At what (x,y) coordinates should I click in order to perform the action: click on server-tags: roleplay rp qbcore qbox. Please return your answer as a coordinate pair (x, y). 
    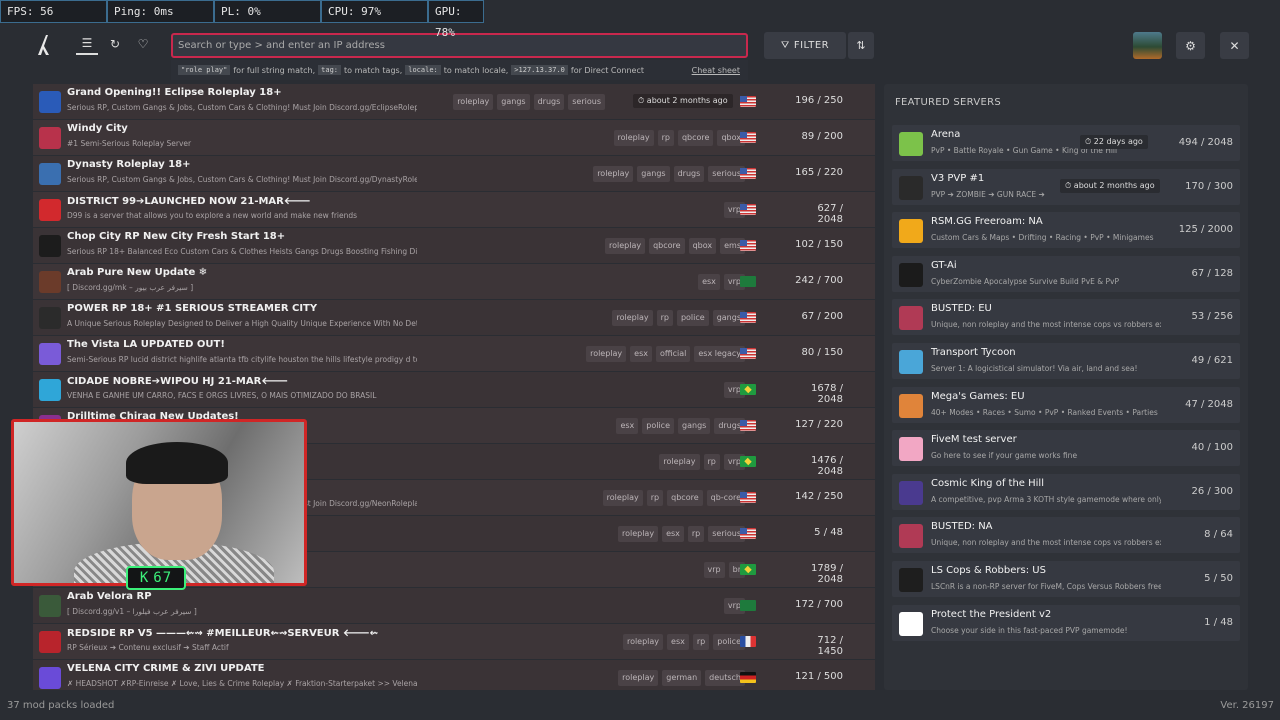
    Looking at the image, I should click on (679, 138).